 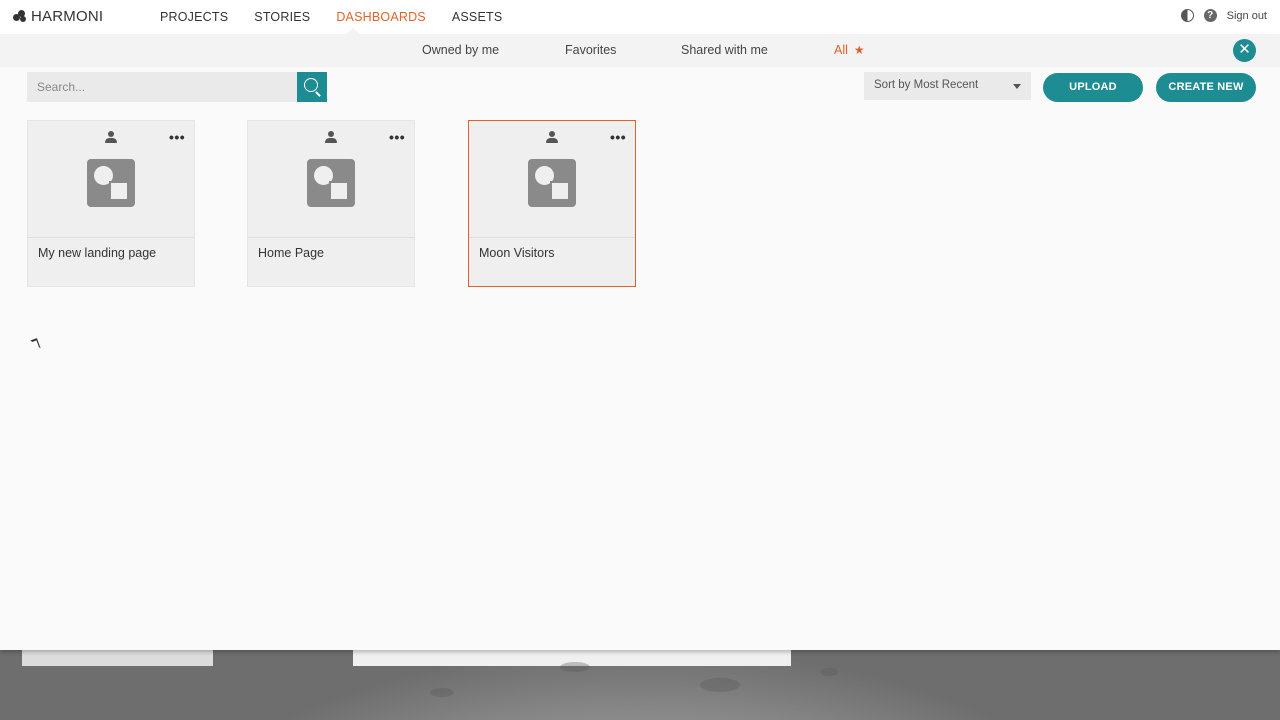 I want to click on search-button, so click(x=312, y=87).